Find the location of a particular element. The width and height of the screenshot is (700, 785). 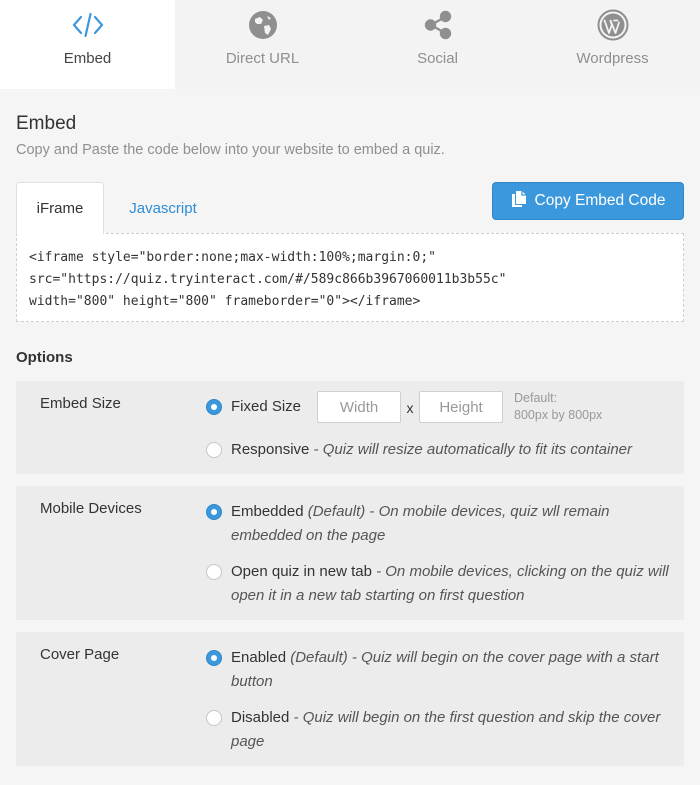

embedded-label: Embedded is located at coordinates (267, 511).